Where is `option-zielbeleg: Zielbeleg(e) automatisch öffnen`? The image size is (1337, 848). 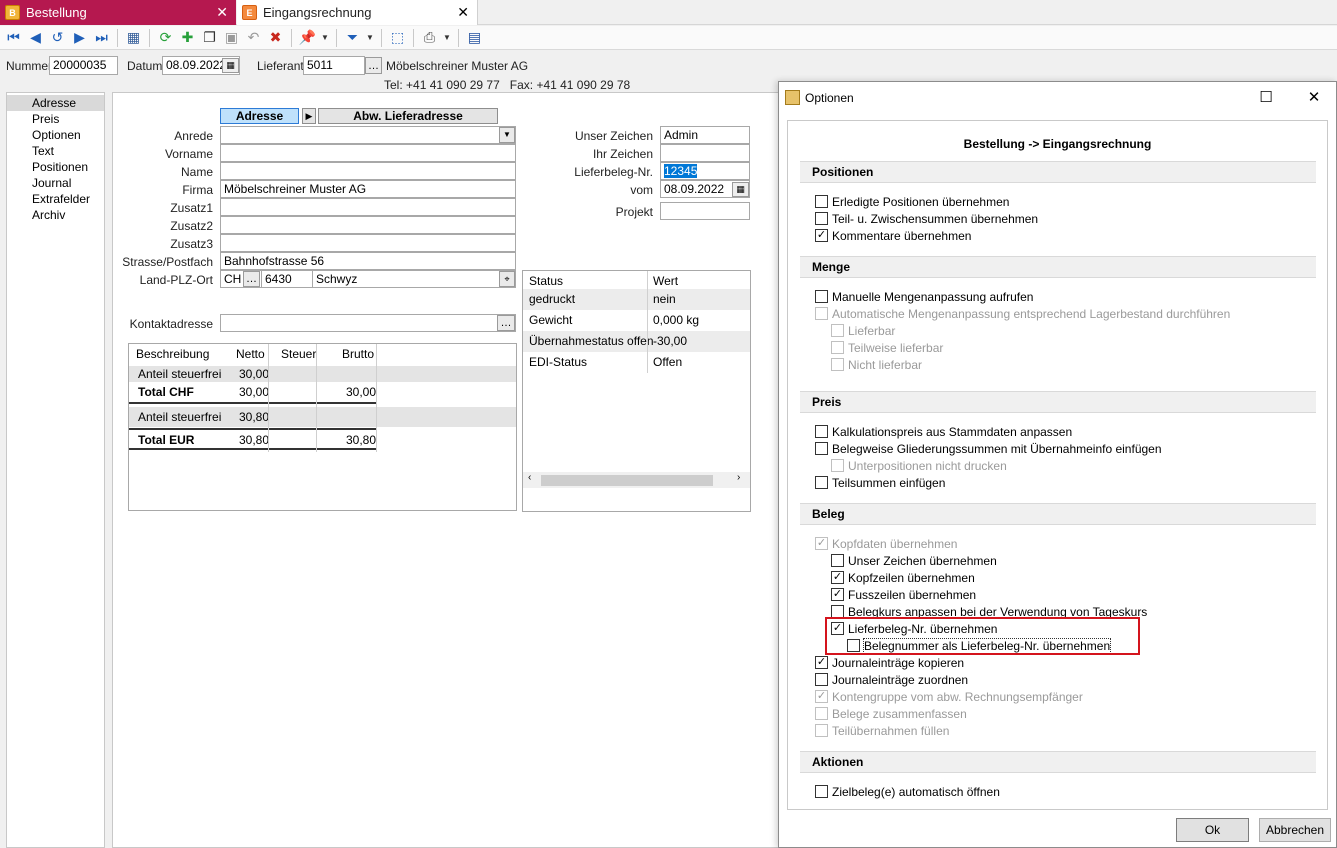 option-zielbeleg: Zielbeleg(e) automatisch öffnen is located at coordinates (907, 791).